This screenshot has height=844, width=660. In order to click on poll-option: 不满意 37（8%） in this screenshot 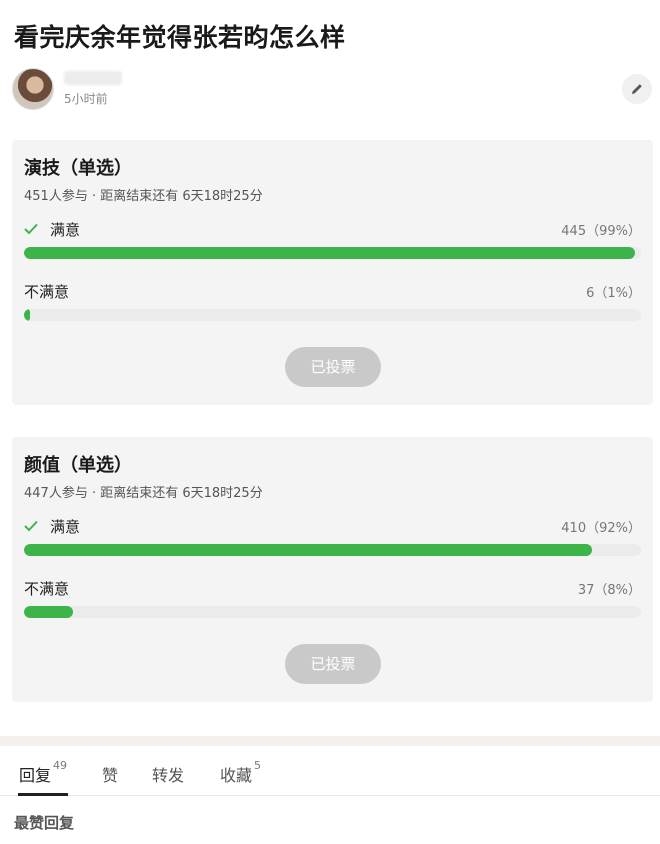, I will do `click(332, 598)`.